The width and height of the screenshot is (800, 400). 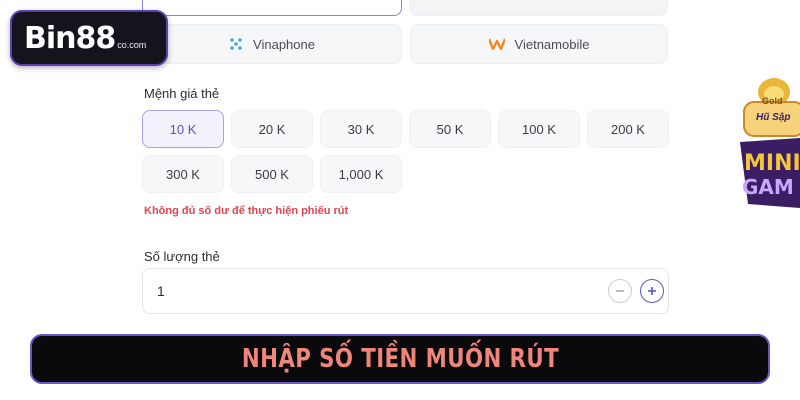 What do you see at coordinates (450, 129) in the screenshot?
I see `denomination-option: 50 K` at bounding box center [450, 129].